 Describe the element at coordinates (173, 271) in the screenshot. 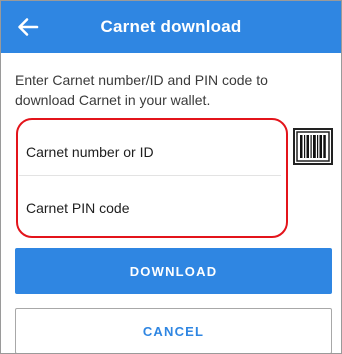

I see `download-button: DOWNLOAD` at that location.